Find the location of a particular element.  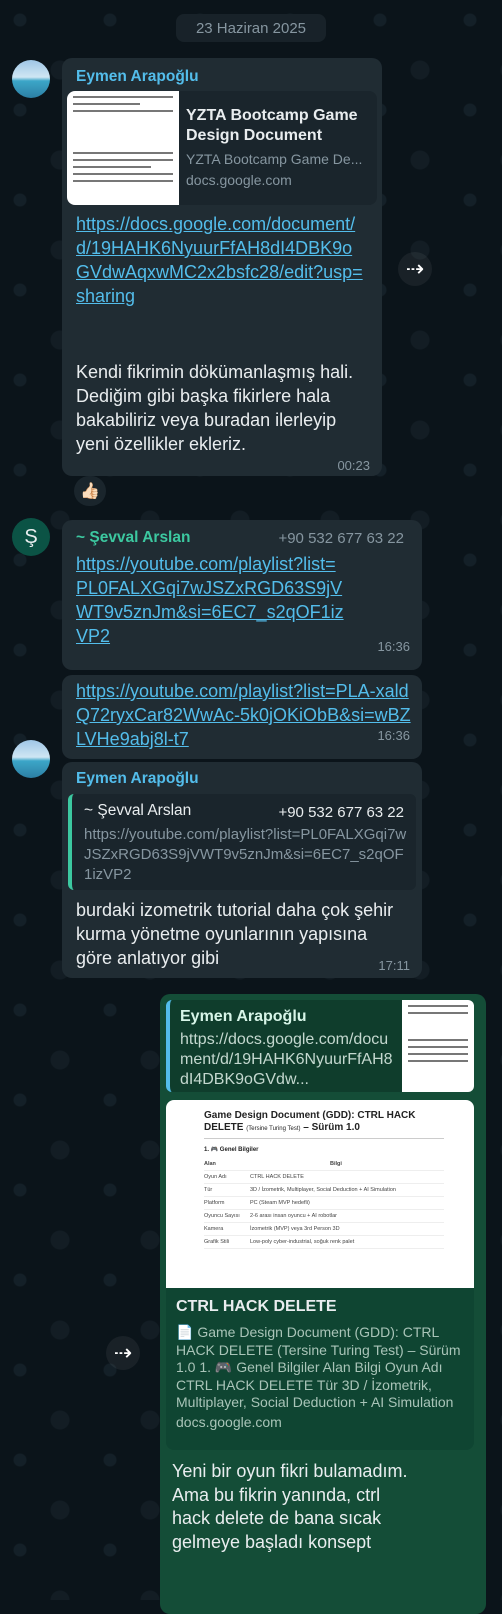

sender-name: ~ Şevval Arslan is located at coordinates (133, 538).